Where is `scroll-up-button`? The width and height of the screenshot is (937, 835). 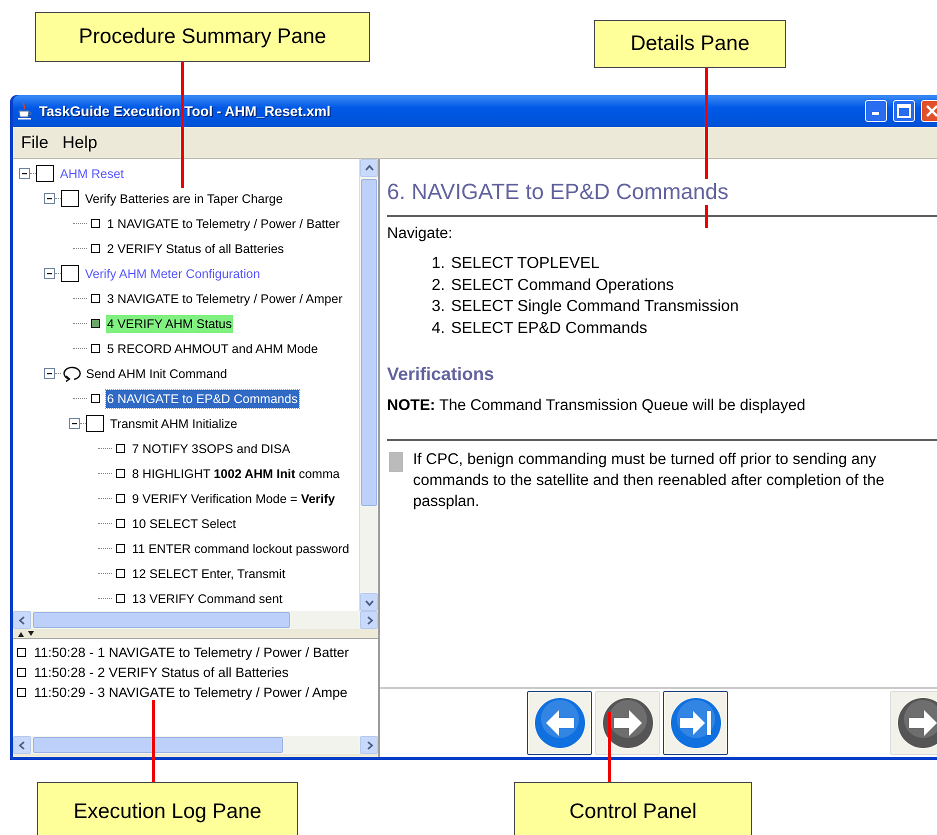
scroll-up-button is located at coordinates (369, 168).